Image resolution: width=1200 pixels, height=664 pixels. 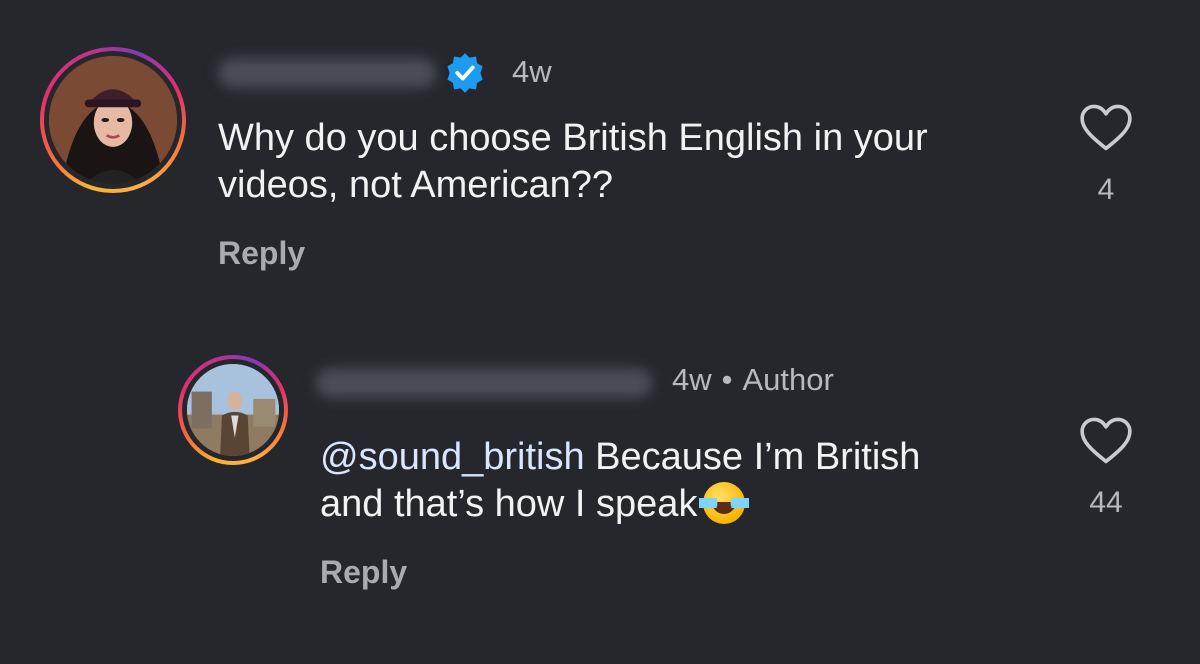 What do you see at coordinates (752, 457) in the screenshot?
I see `comment-text-line1: Because I’m British` at bounding box center [752, 457].